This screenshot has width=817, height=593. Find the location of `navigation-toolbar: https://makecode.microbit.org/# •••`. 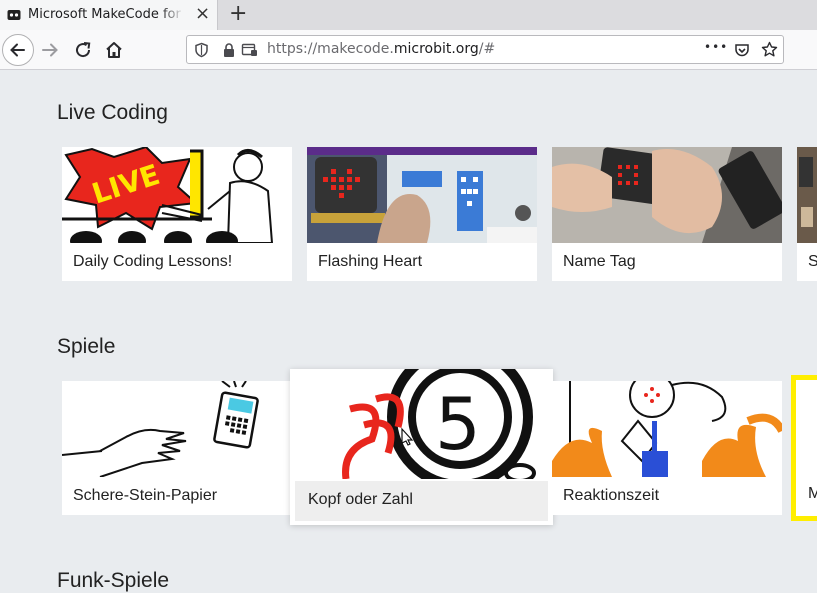

navigation-toolbar: https://makecode.microbit.org/# ••• is located at coordinates (408, 50).